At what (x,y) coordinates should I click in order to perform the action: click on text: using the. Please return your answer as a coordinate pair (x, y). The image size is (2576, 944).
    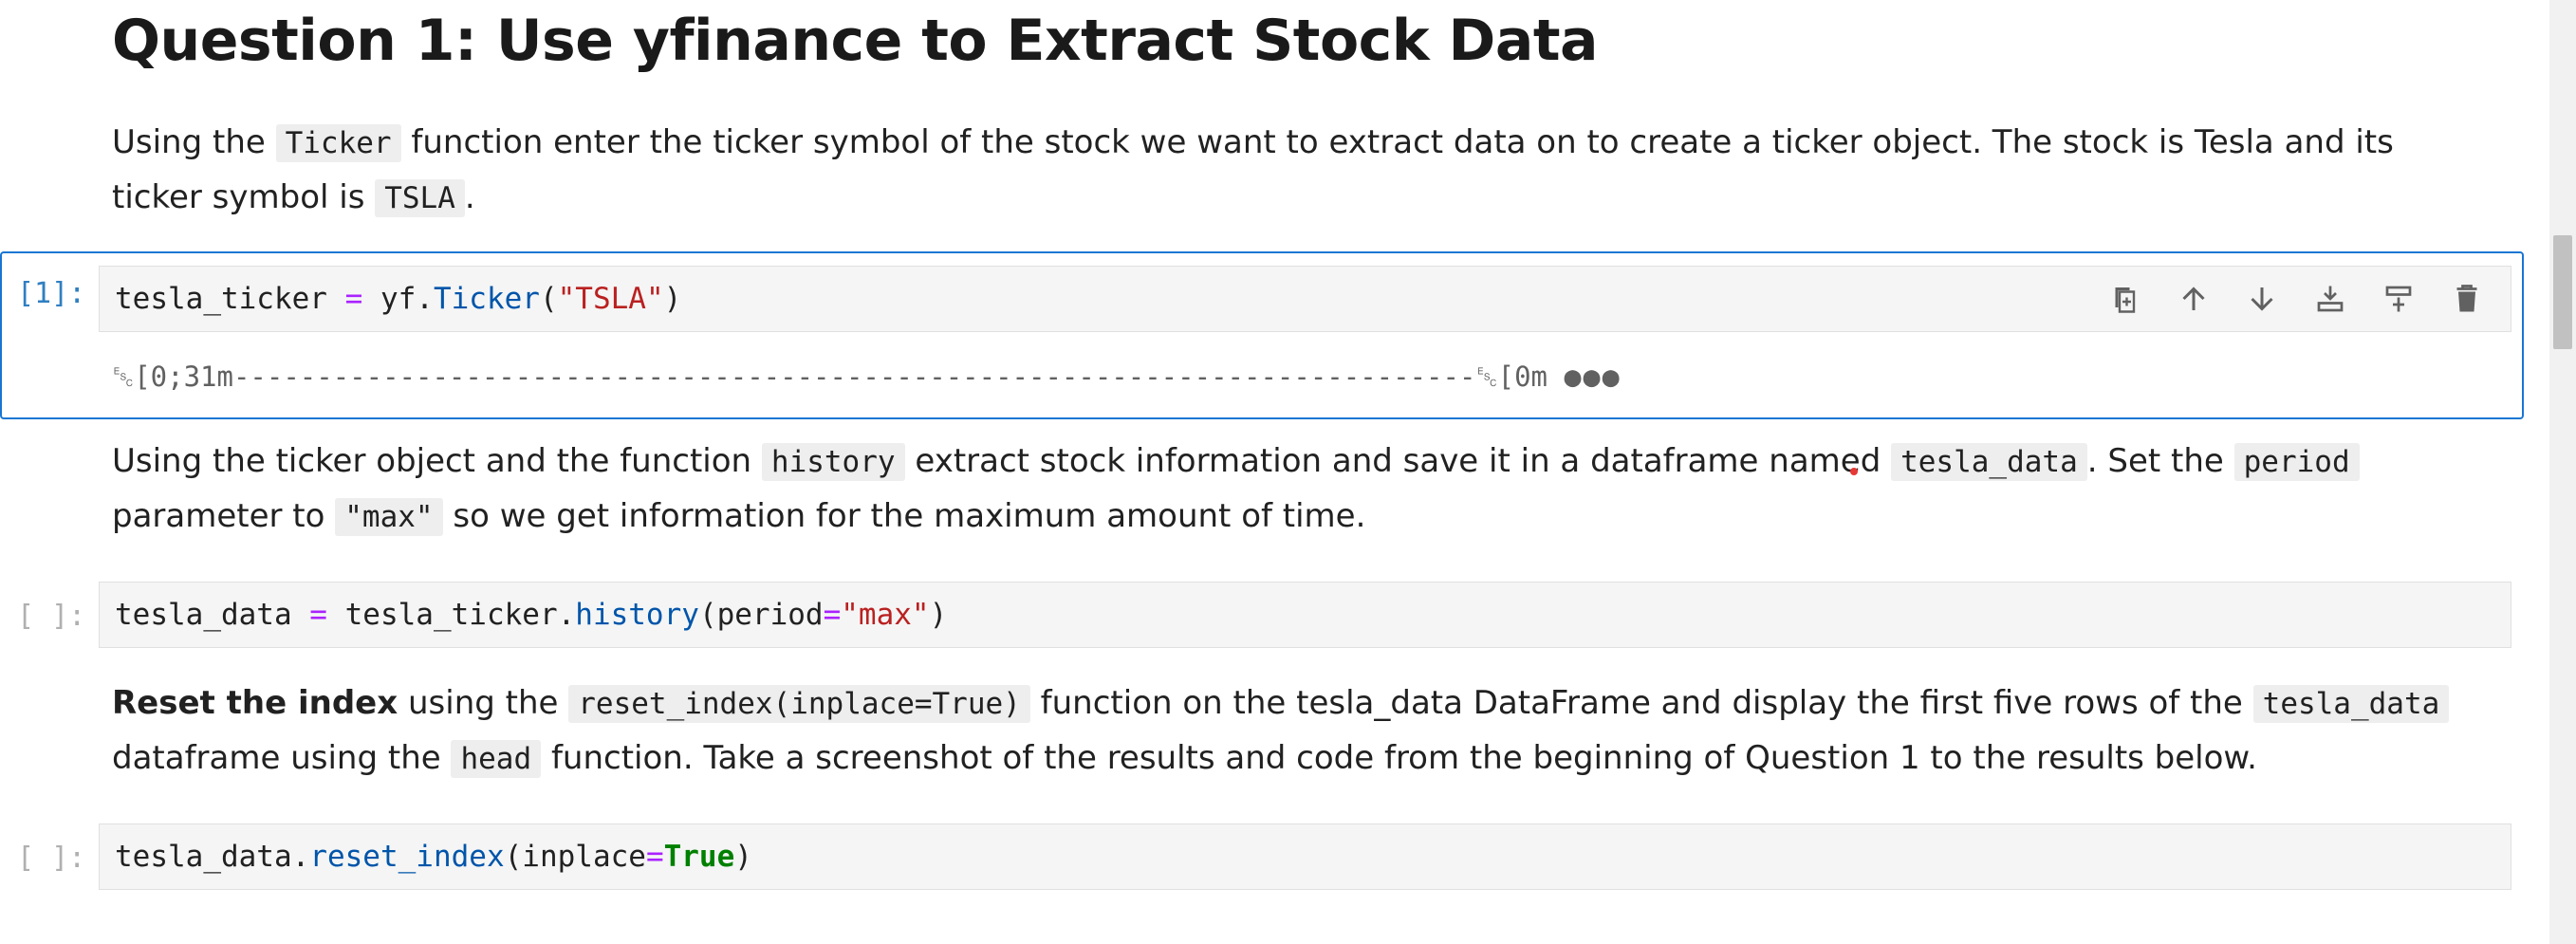
    Looking at the image, I should click on (483, 703).